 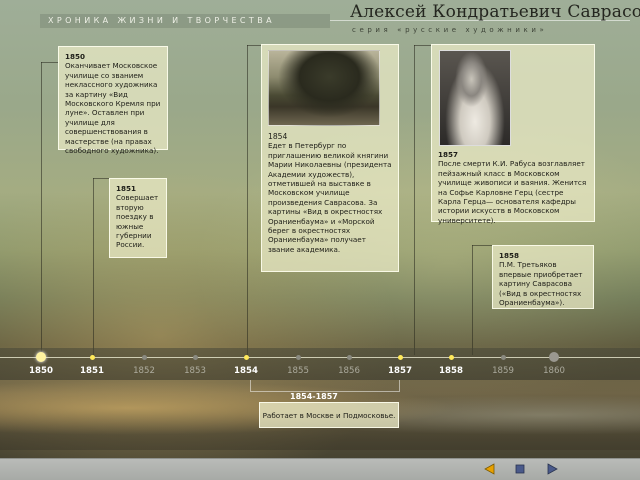 I want to click on connector-1854-h, so click(x=254, y=45).